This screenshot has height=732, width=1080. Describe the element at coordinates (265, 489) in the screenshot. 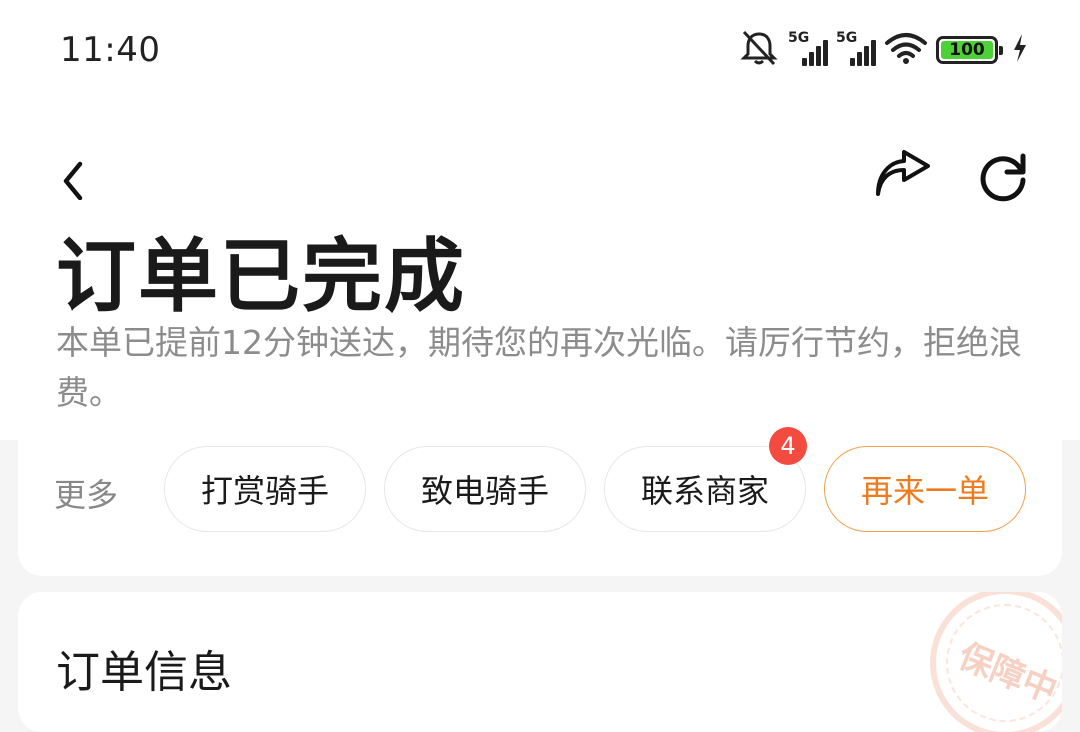

I see `tip-rider-button: 打赏骑手` at that location.